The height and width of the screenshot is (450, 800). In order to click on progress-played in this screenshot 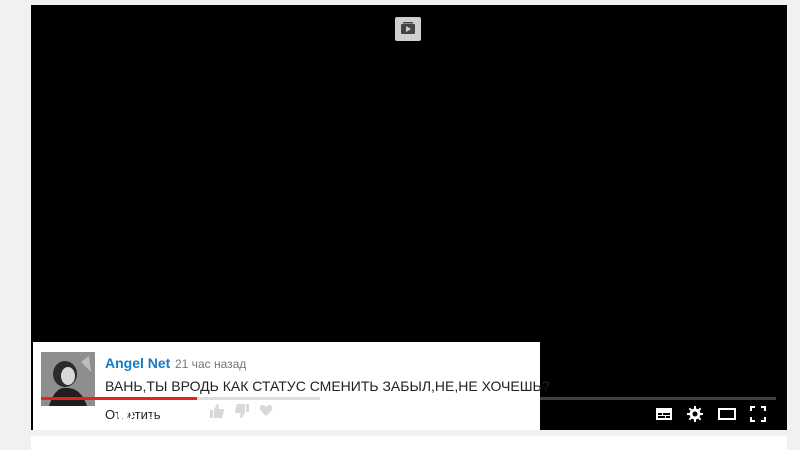, I will do `click(119, 398)`.